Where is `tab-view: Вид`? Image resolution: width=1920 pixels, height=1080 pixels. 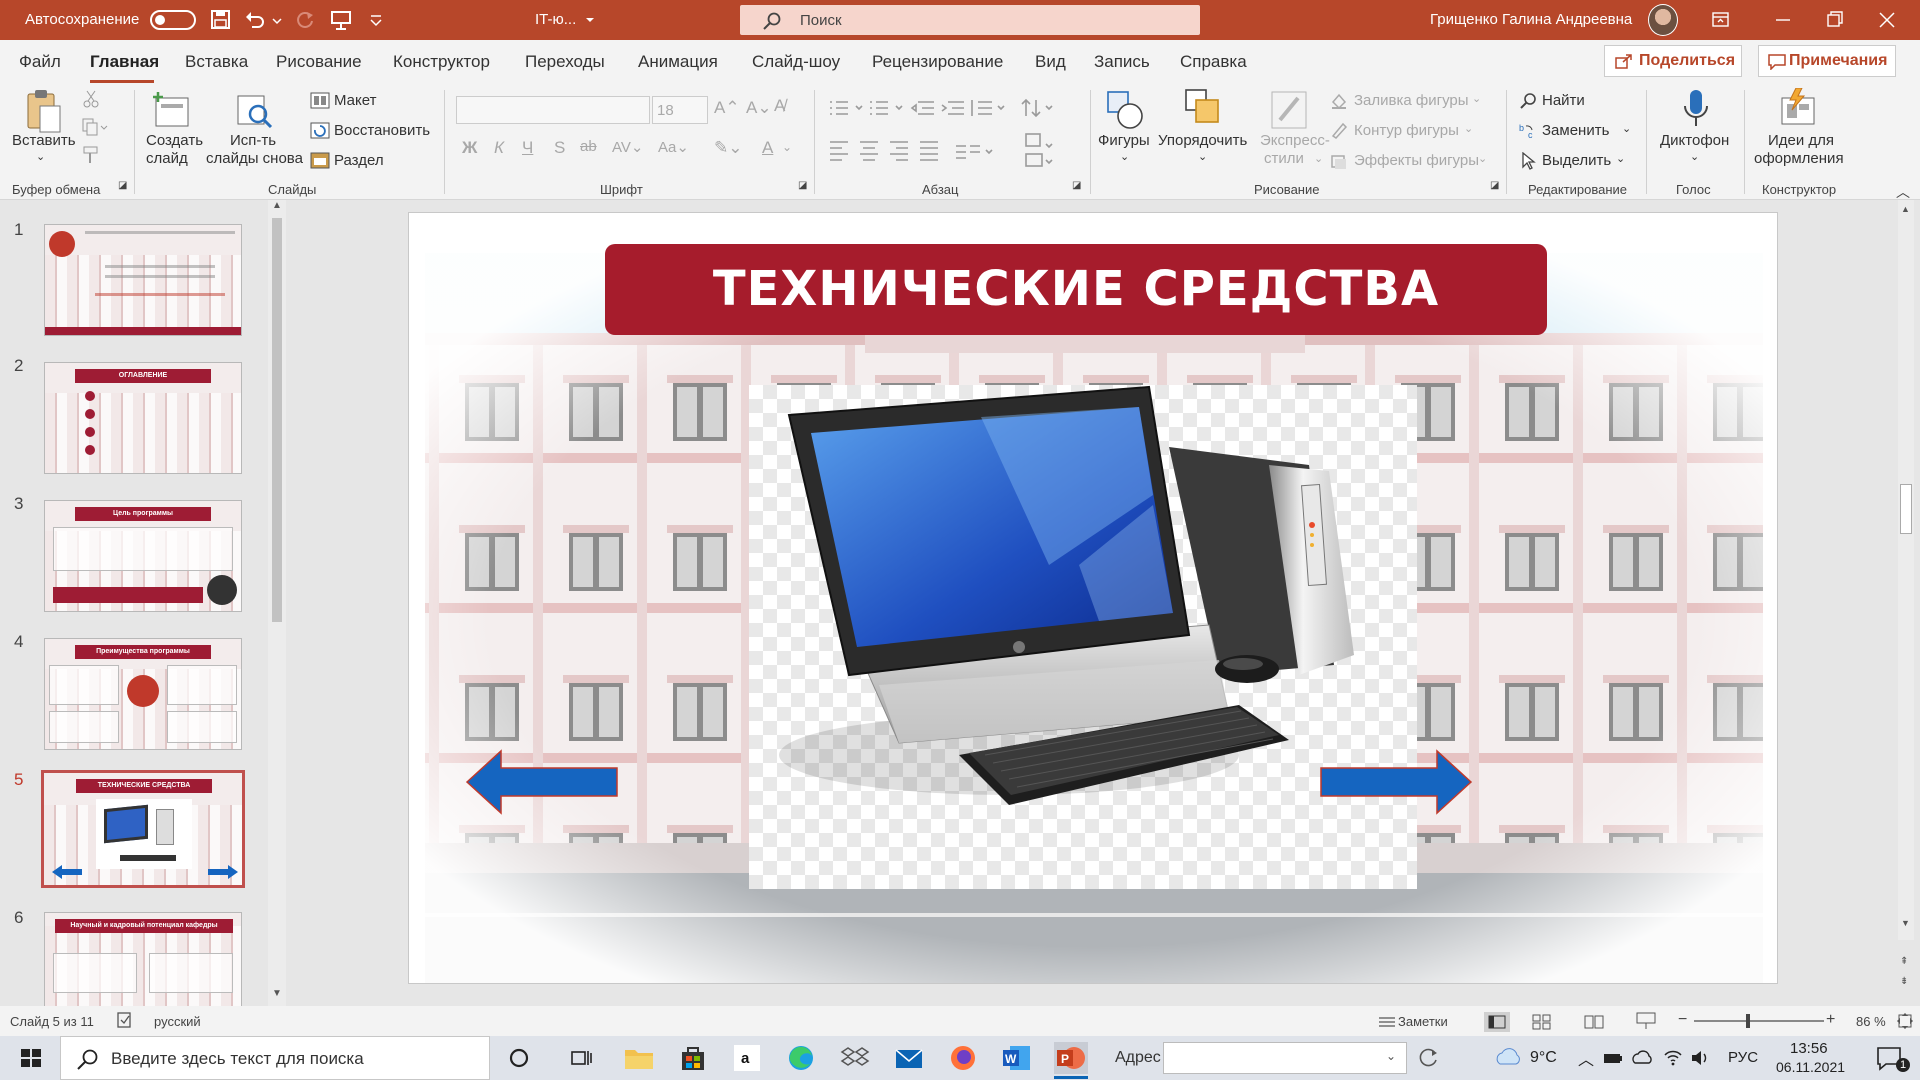 tab-view: Вид is located at coordinates (1050, 62).